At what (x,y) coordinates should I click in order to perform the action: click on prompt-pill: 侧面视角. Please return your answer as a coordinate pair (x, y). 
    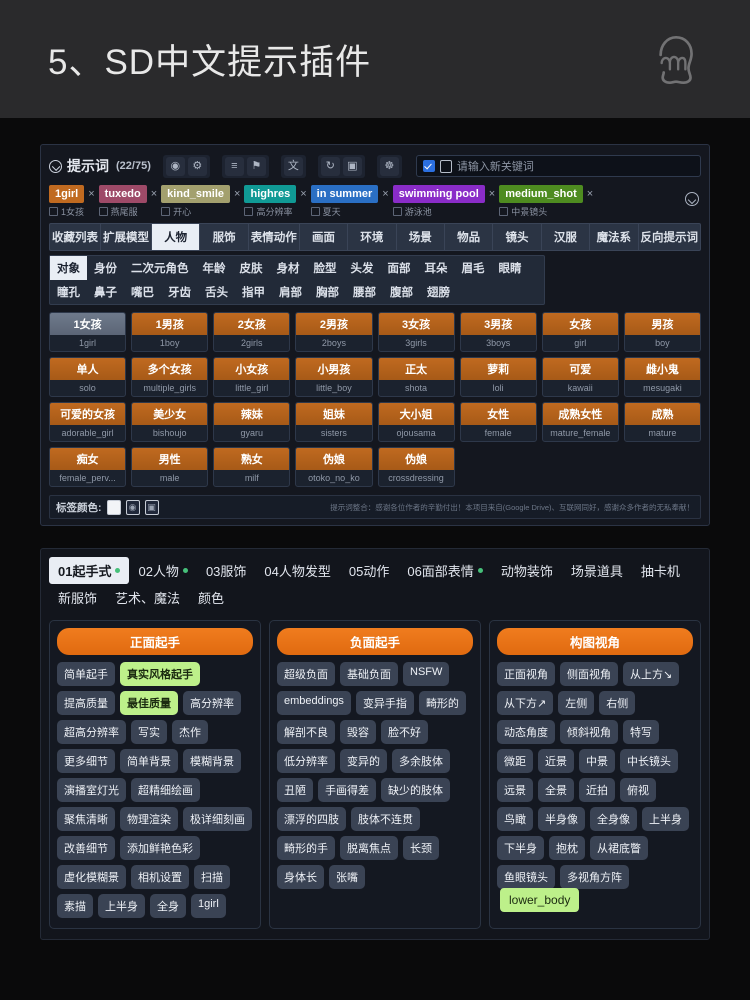
    Looking at the image, I should click on (589, 674).